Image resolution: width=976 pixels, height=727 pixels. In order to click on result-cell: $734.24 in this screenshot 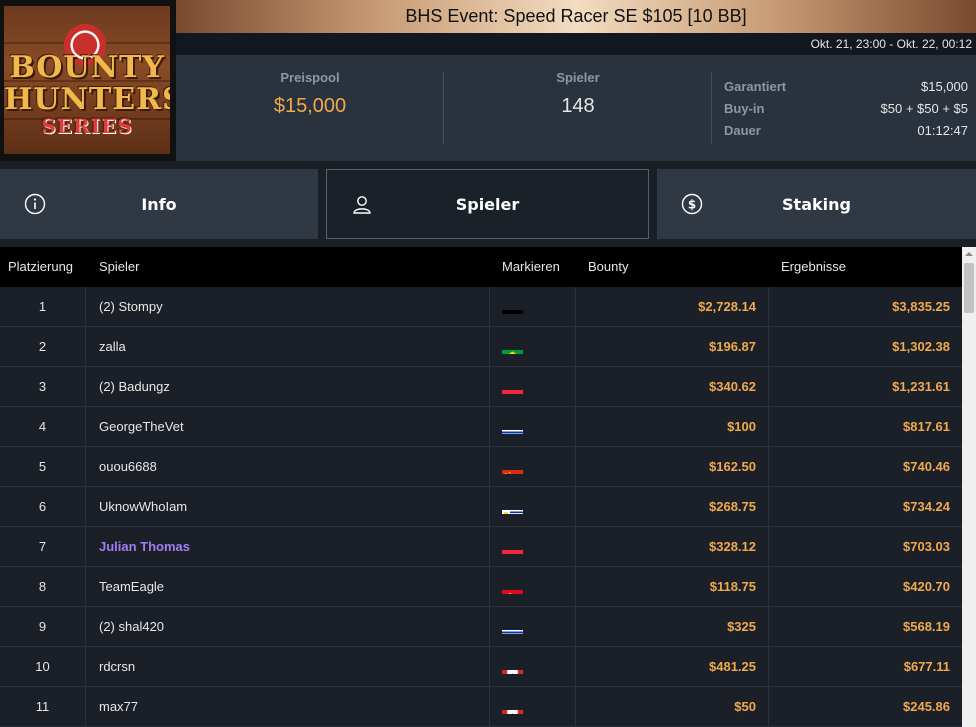, I will do `click(926, 506)`.